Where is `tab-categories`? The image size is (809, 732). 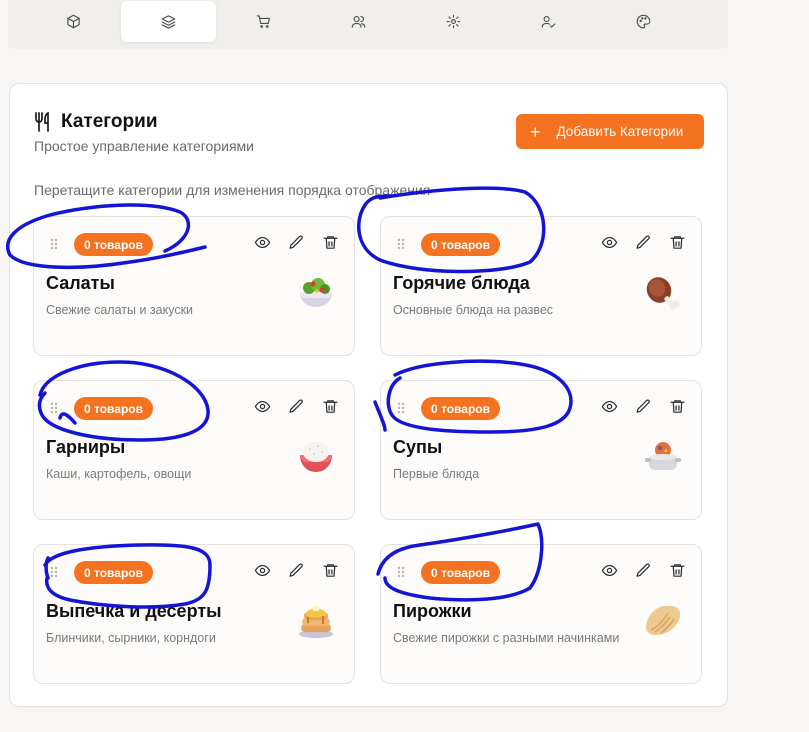 tab-categories is located at coordinates (168, 21).